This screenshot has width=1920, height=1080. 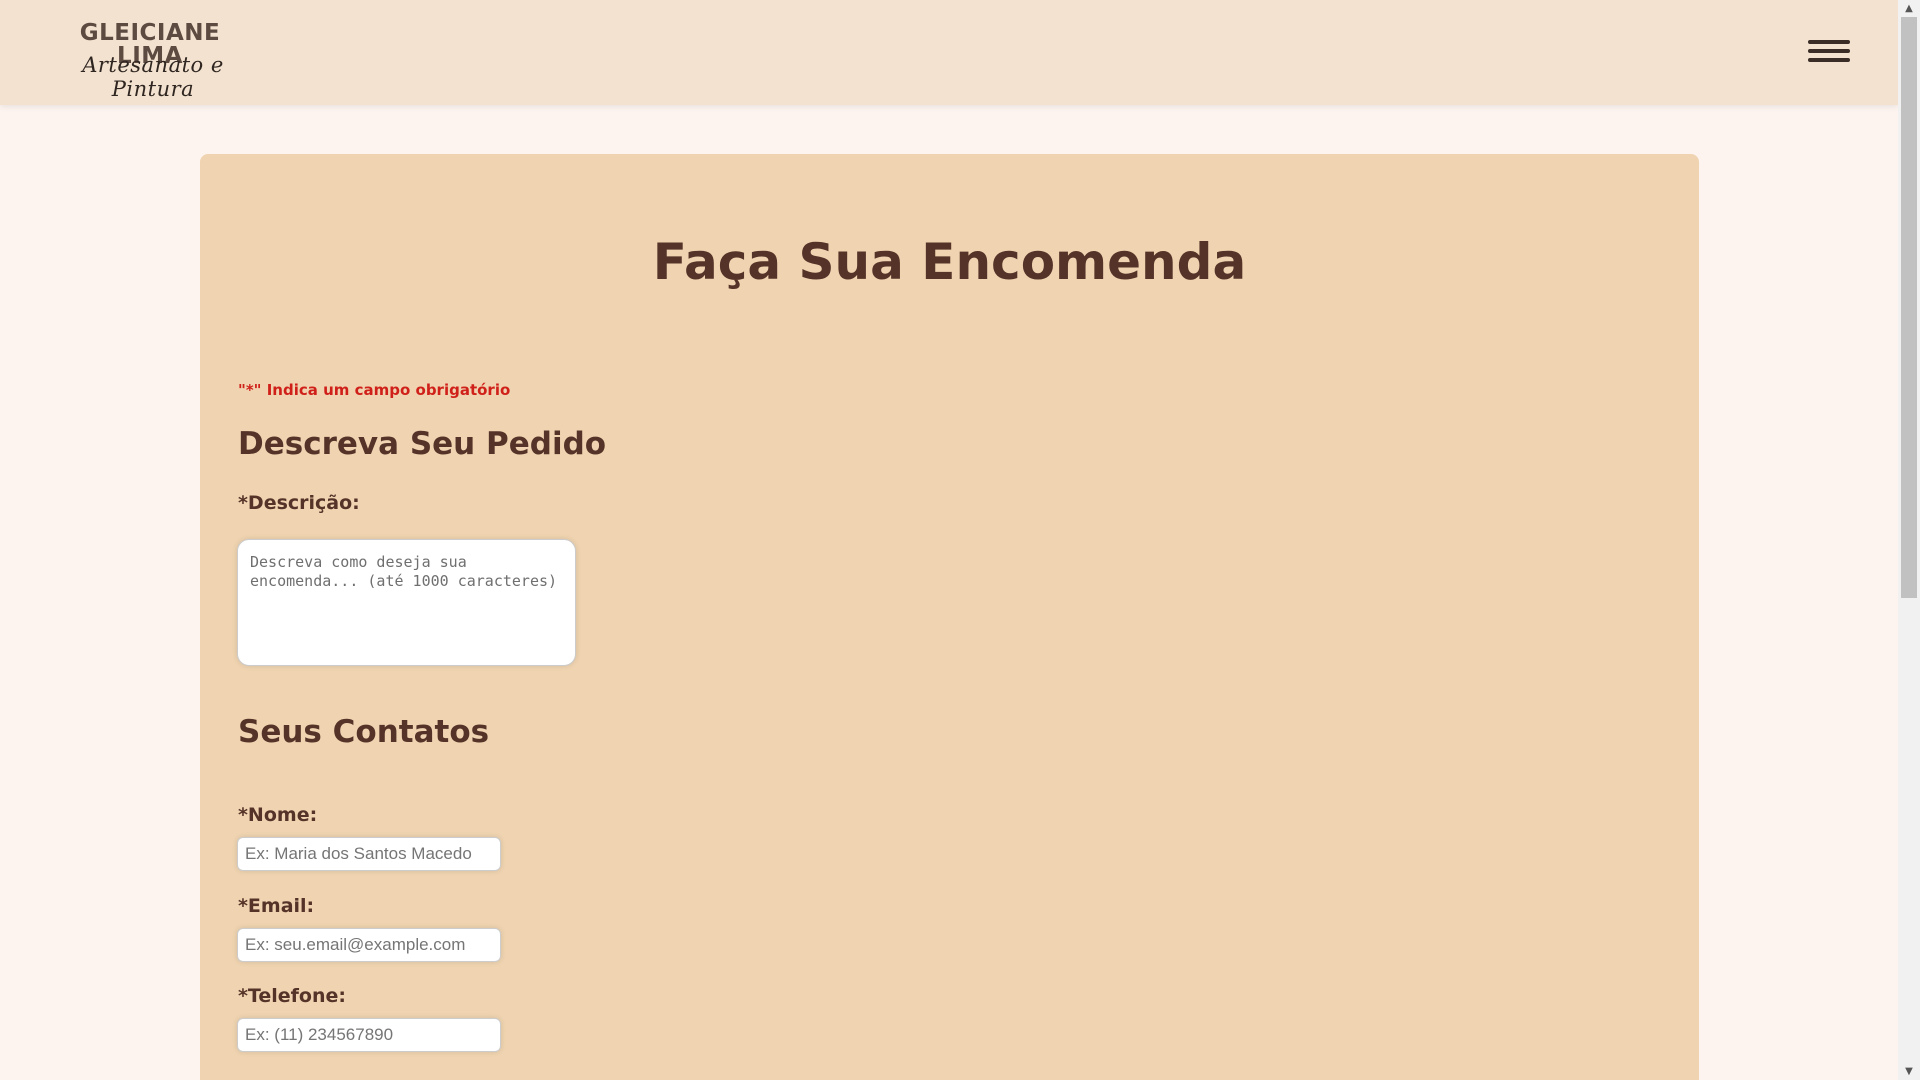 I want to click on descricao-label: *Descrição:, so click(x=299, y=503).